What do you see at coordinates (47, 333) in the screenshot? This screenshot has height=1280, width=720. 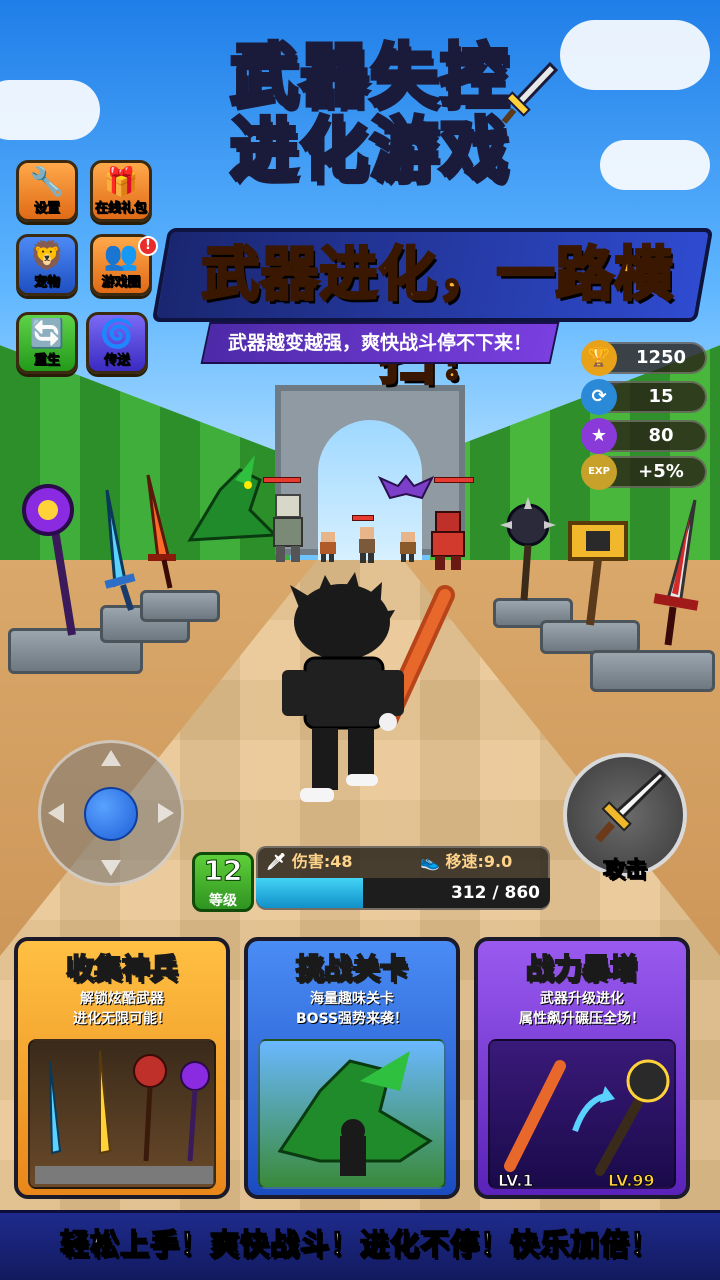 I see `refresh-arrows-icon: 🔄` at bounding box center [47, 333].